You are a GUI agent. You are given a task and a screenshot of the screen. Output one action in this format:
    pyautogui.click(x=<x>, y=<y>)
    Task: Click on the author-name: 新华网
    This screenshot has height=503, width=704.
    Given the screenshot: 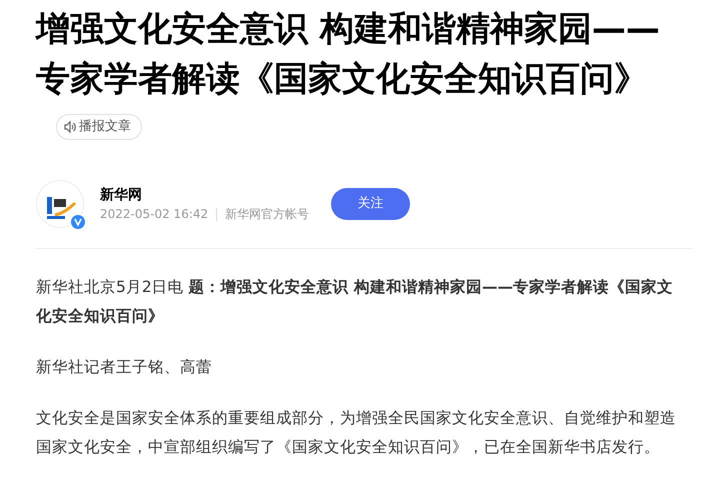 What is the action you would take?
    pyautogui.click(x=205, y=195)
    